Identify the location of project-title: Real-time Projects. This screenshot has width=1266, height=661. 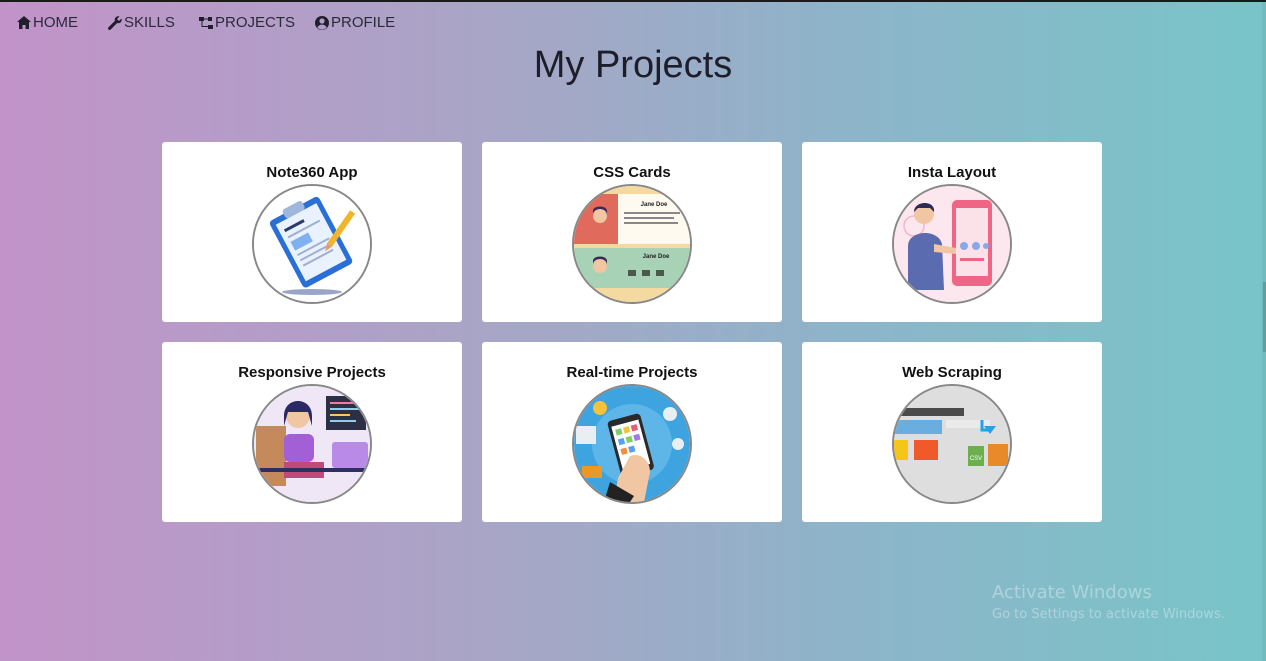
(632, 372).